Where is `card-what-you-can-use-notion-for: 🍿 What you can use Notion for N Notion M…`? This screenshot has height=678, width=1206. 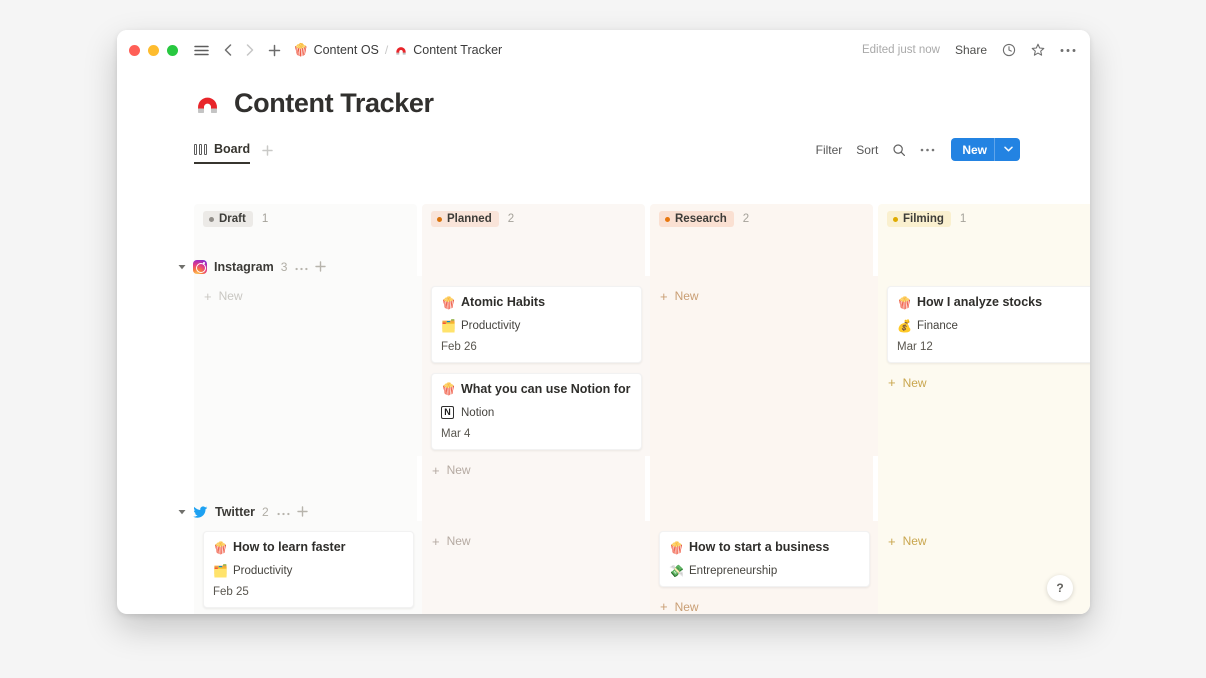 card-what-you-can-use-notion-for: 🍿 What you can use Notion for N Notion M… is located at coordinates (536, 411).